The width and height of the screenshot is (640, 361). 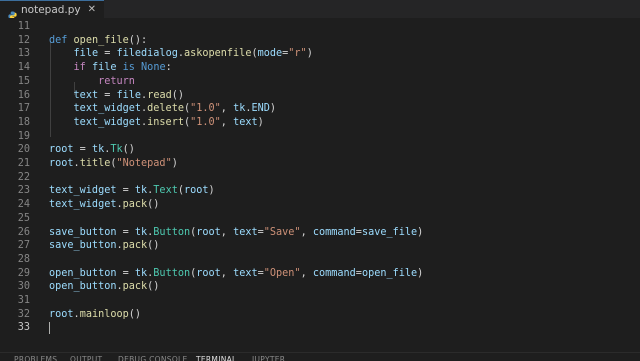 What do you see at coordinates (282, 232) in the screenshot?
I see `code-token: "Save"` at bounding box center [282, 232].